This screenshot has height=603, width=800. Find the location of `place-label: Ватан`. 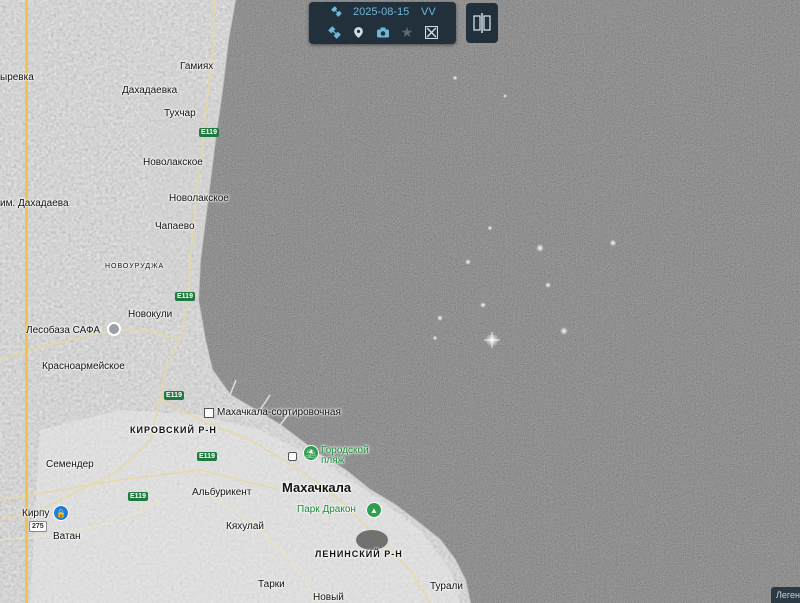

place-label: Ватан is located at coordinates (67, 536).